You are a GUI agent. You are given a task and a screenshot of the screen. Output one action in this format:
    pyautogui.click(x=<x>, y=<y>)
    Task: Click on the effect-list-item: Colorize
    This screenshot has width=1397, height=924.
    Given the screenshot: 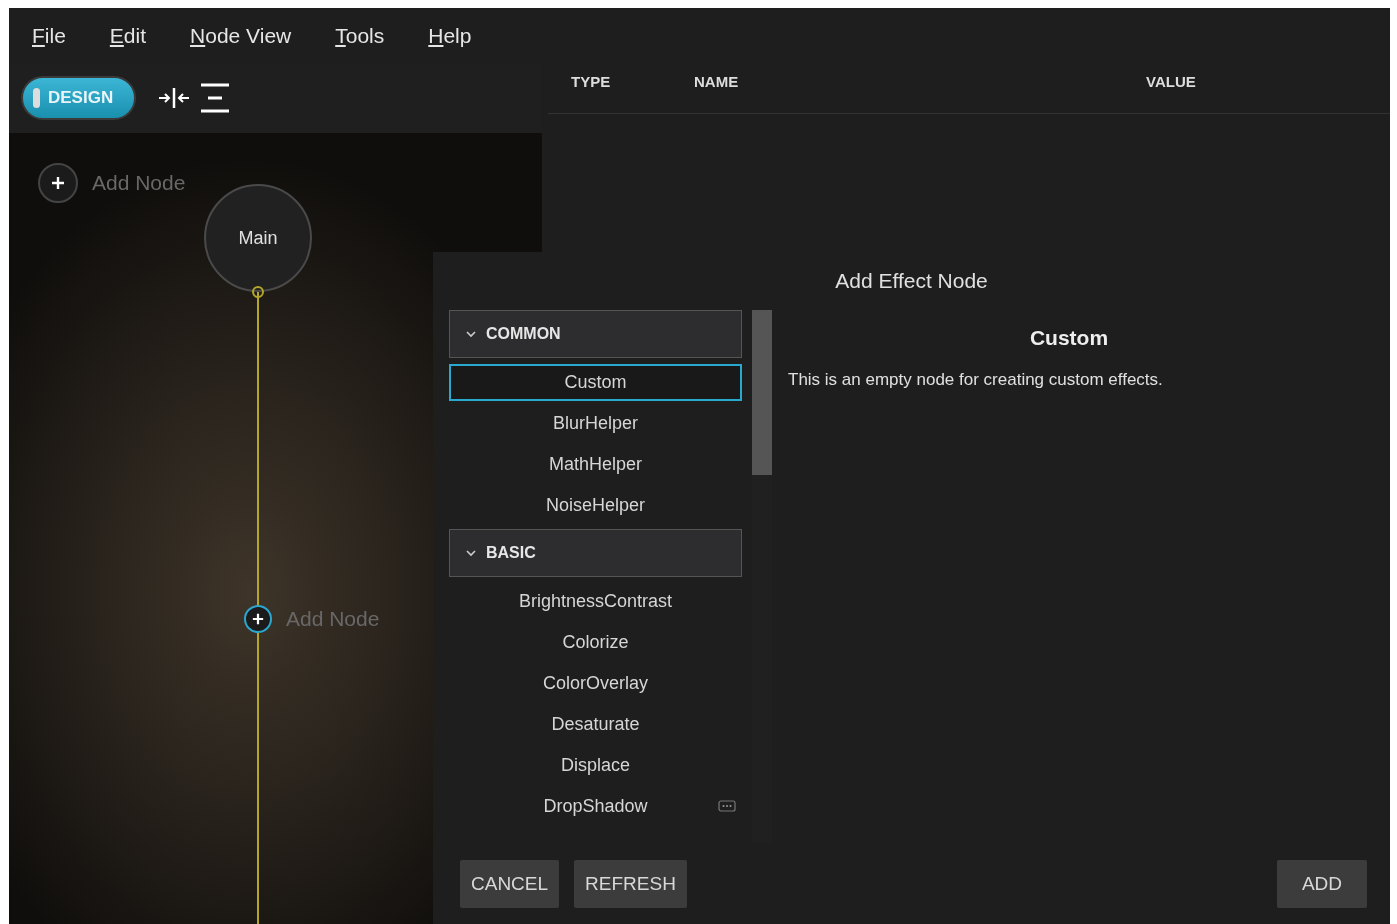 What is the action you would take?
    pyautogui.click(x=595, y=642)
    